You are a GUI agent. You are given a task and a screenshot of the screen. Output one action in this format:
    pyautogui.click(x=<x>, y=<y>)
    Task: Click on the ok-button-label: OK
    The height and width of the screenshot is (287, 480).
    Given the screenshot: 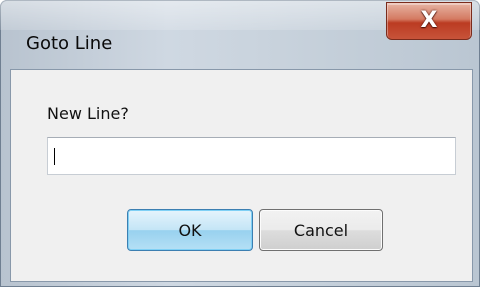 What is the action you would take?
    pyautogui.click(x=190, y=230)
    